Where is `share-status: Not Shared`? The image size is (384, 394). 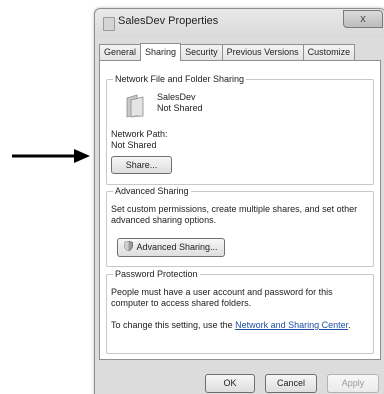
share-status: Not Shared is located at coordinates (180, 108).